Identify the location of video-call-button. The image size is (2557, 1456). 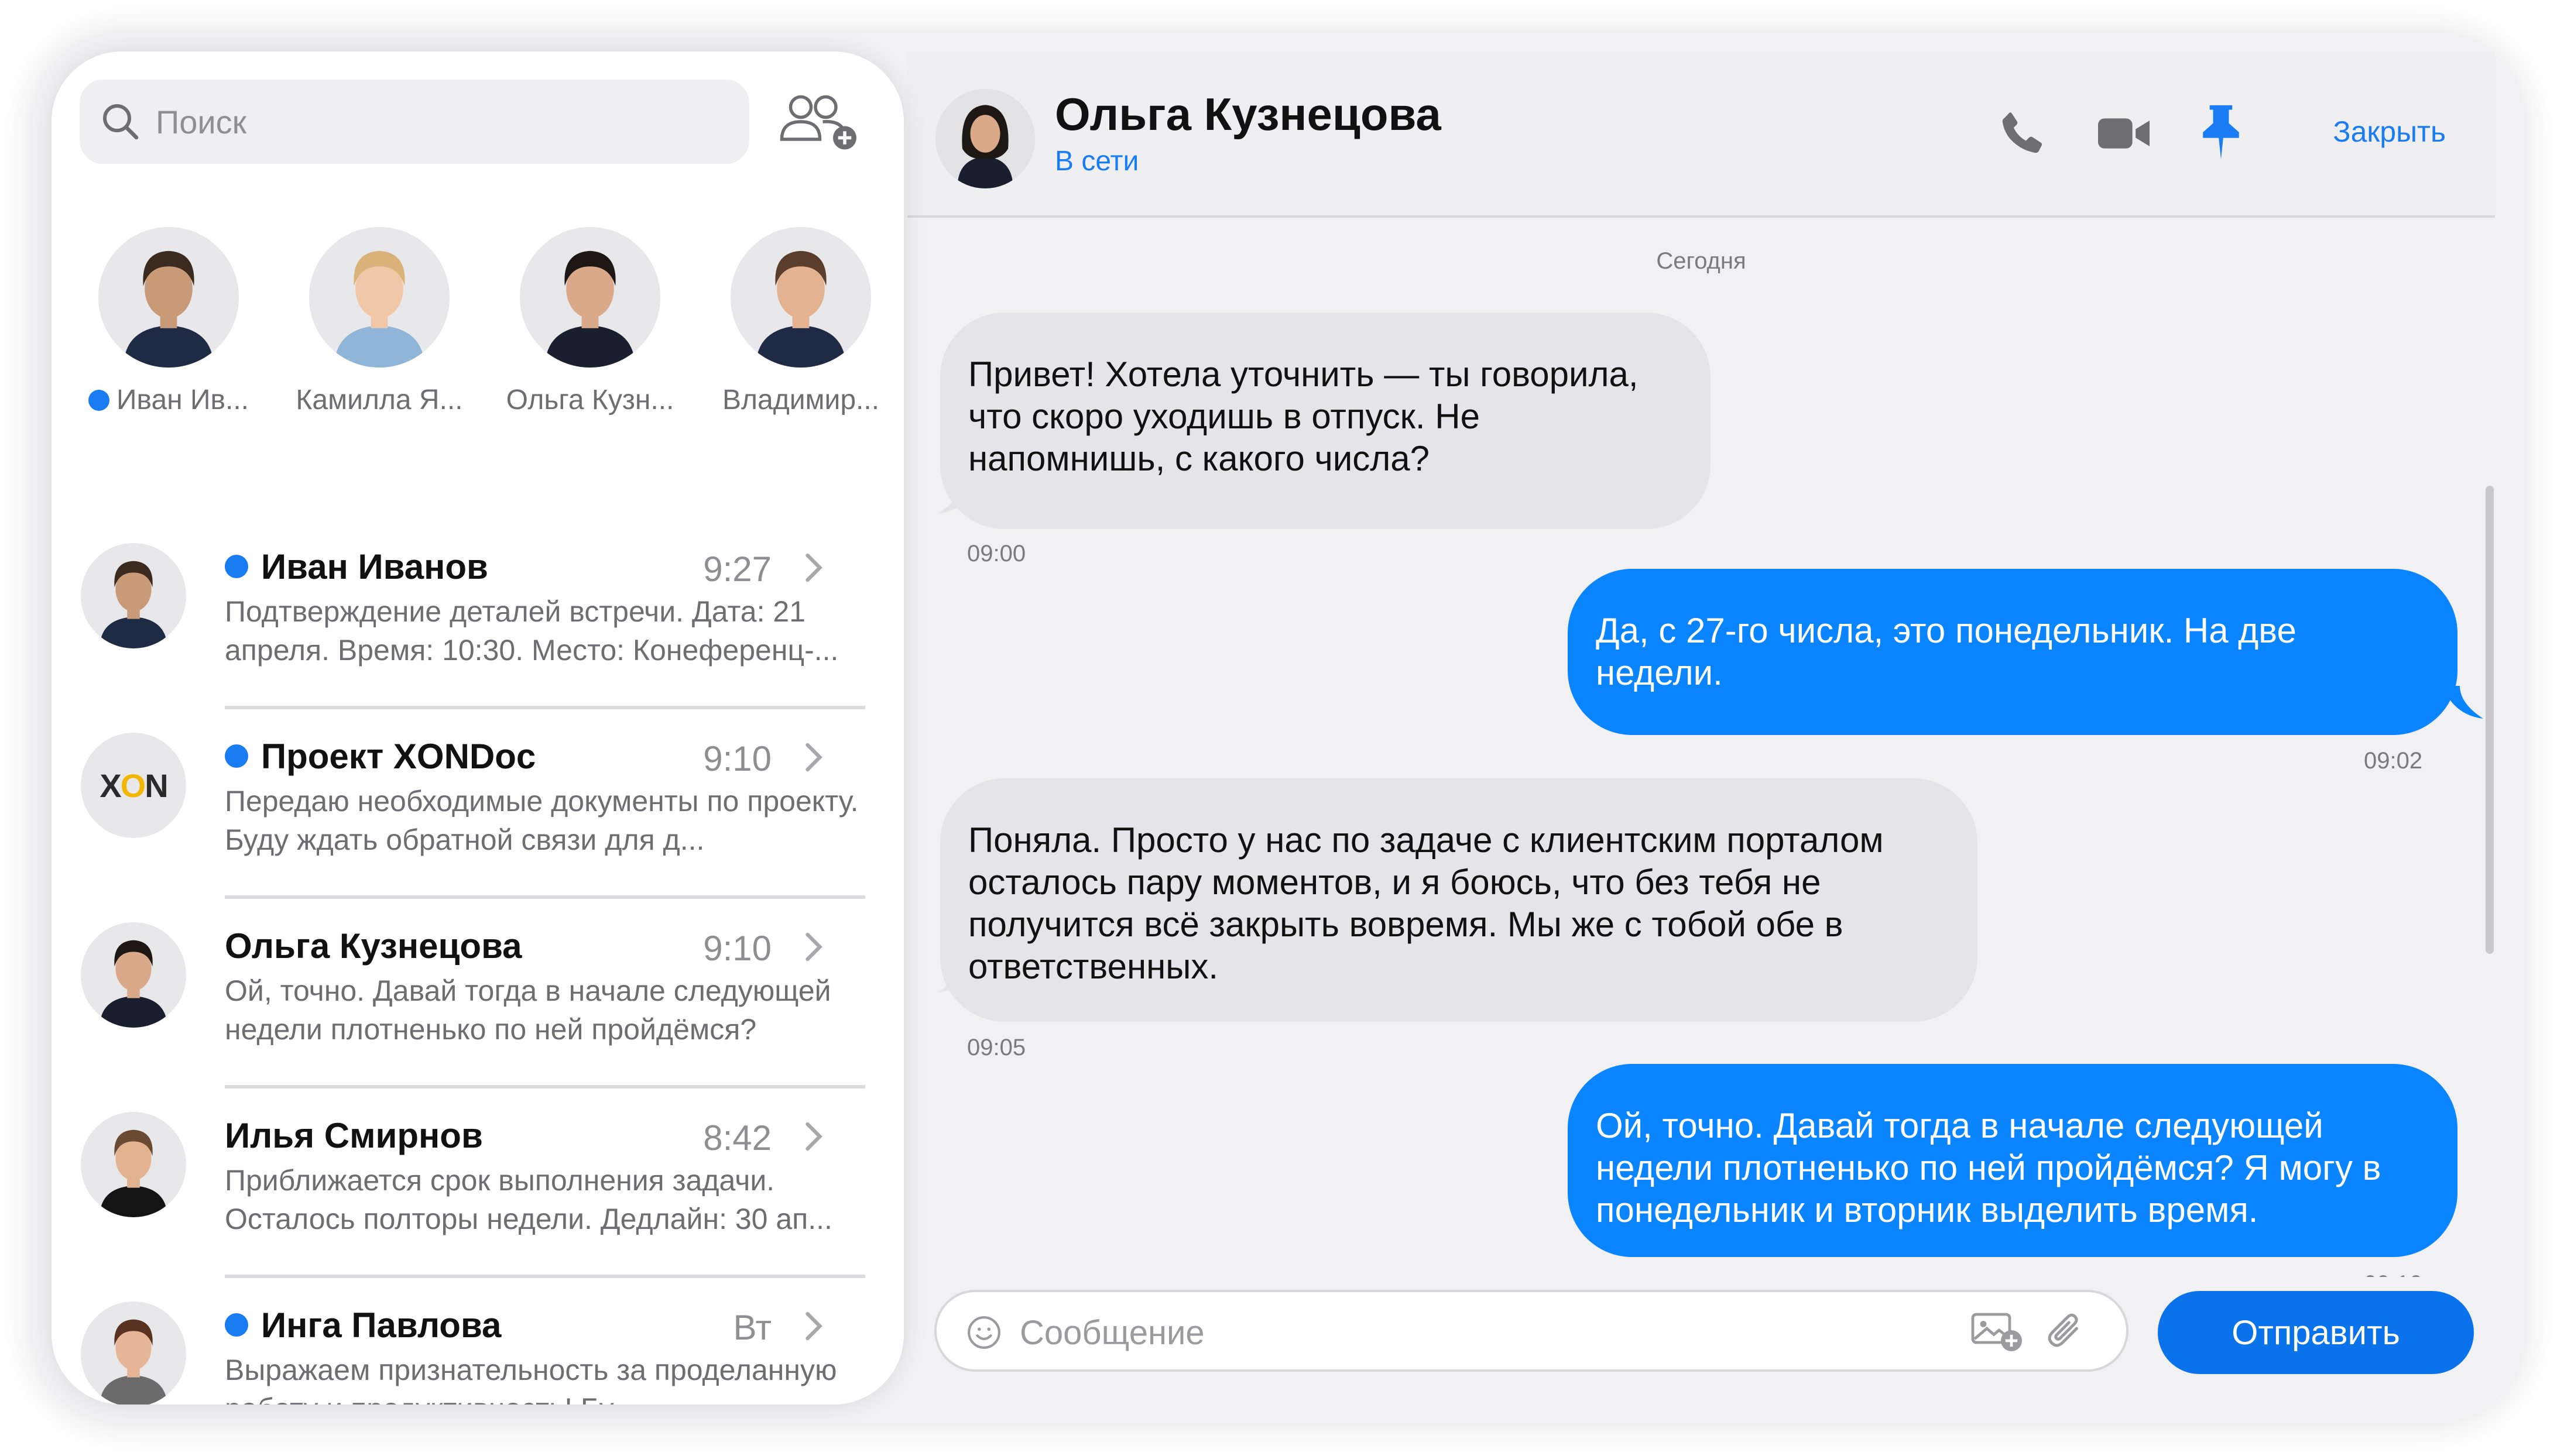
(2124, 135).